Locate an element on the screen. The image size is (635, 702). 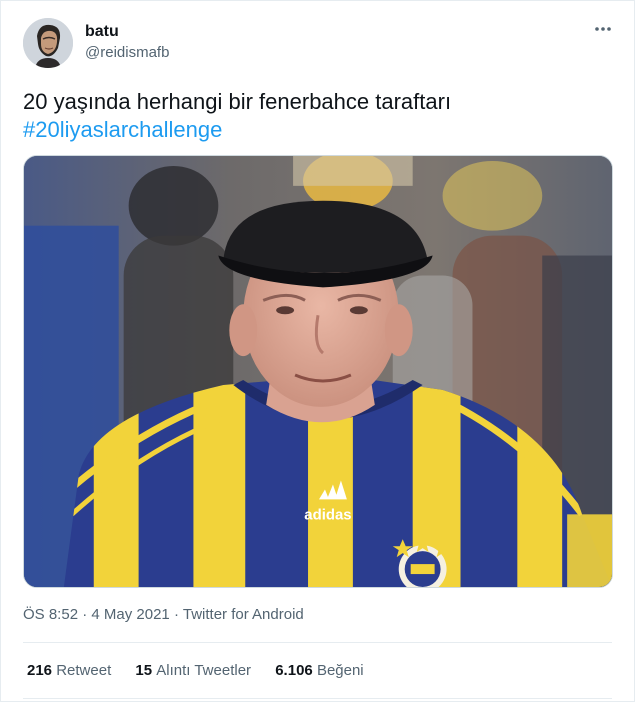
retweets-stat: 216 Retweet is located at coordinates (69, 670).